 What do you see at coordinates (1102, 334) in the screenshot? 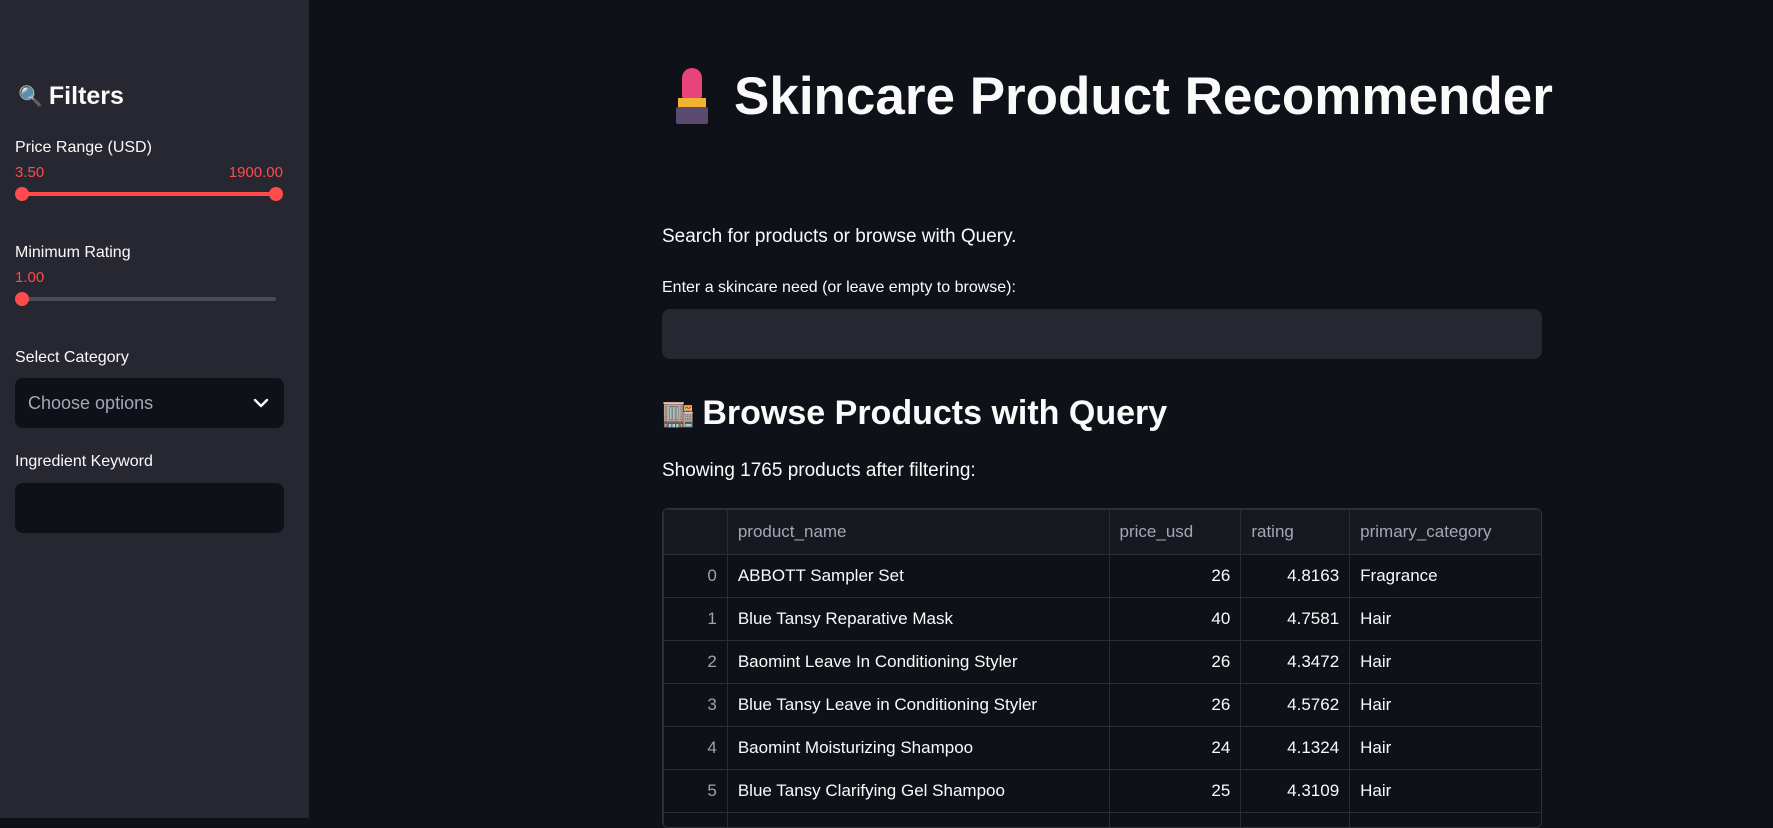
I see `query-input` at bounding box center [1102, 334].